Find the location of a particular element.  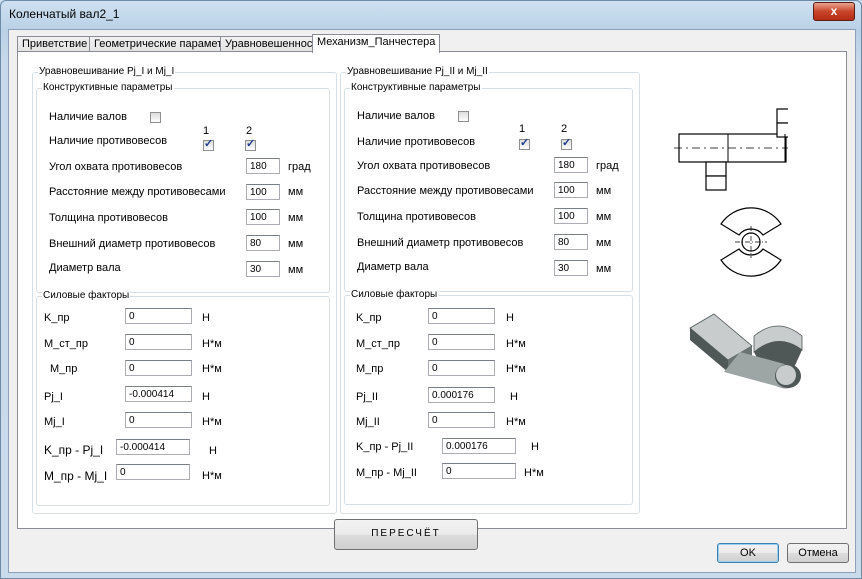

right-shafts-label: Наличие валов is located at coordinates (396, 116).